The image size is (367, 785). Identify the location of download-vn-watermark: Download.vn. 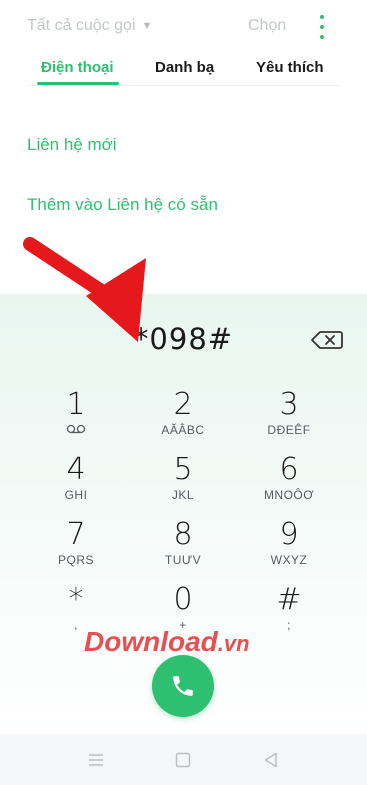
(167, 642).